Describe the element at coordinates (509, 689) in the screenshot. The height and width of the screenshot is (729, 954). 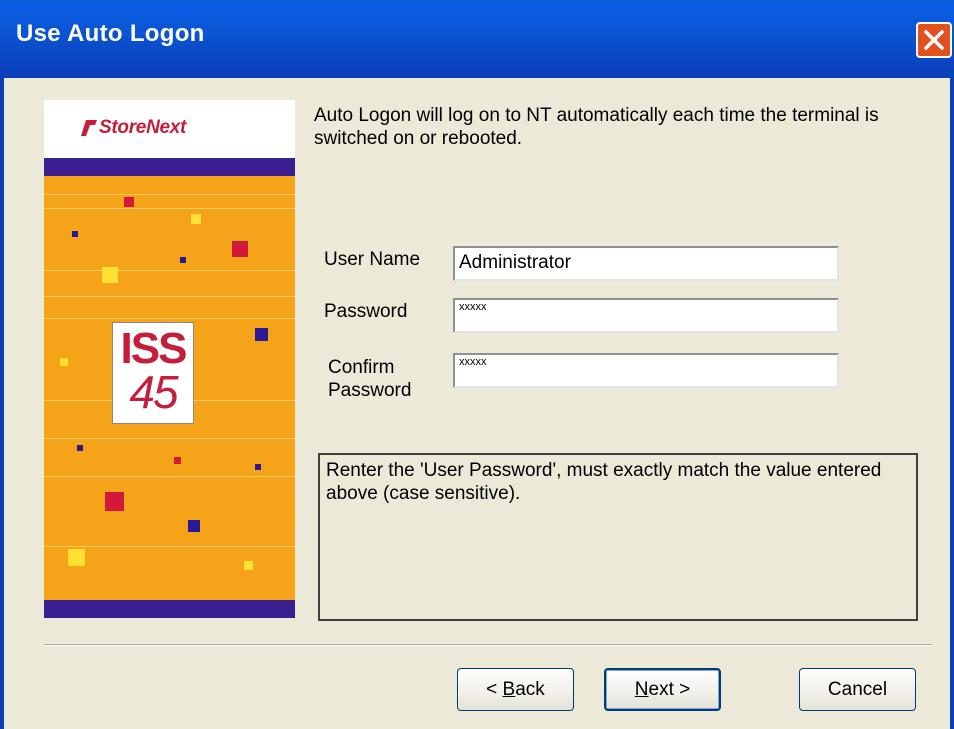
I see `back-button-hotkey: B` at that location.